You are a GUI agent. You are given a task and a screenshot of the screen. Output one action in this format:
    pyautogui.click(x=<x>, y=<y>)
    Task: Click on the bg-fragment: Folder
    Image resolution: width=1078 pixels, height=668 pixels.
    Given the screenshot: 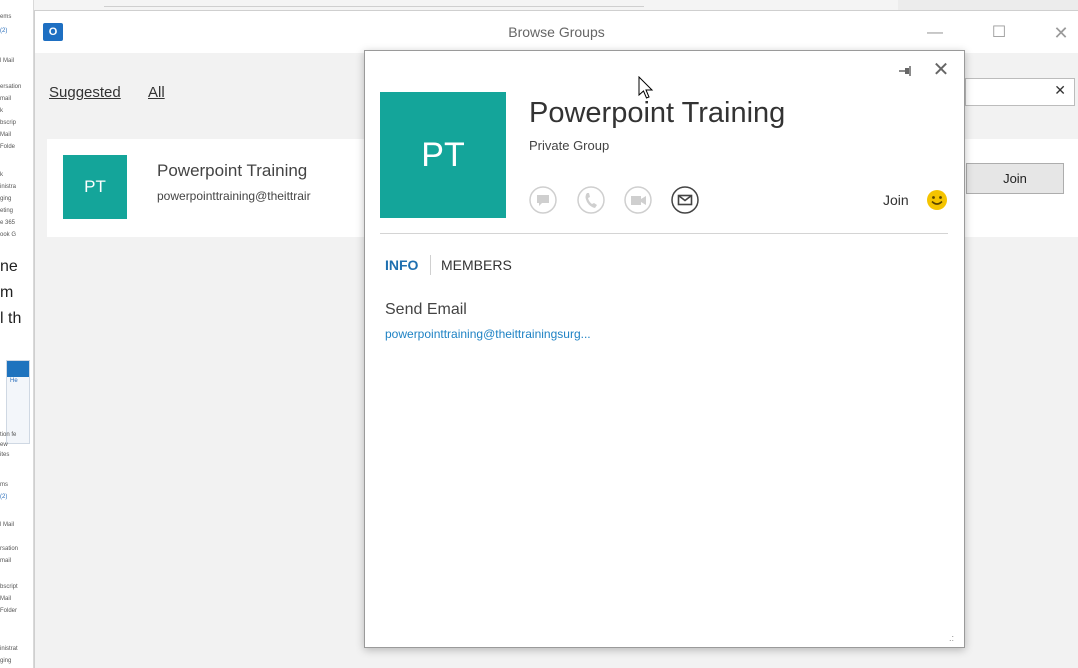 What is the action you would take?
    pyautogui.click(x=9, y=611)
    